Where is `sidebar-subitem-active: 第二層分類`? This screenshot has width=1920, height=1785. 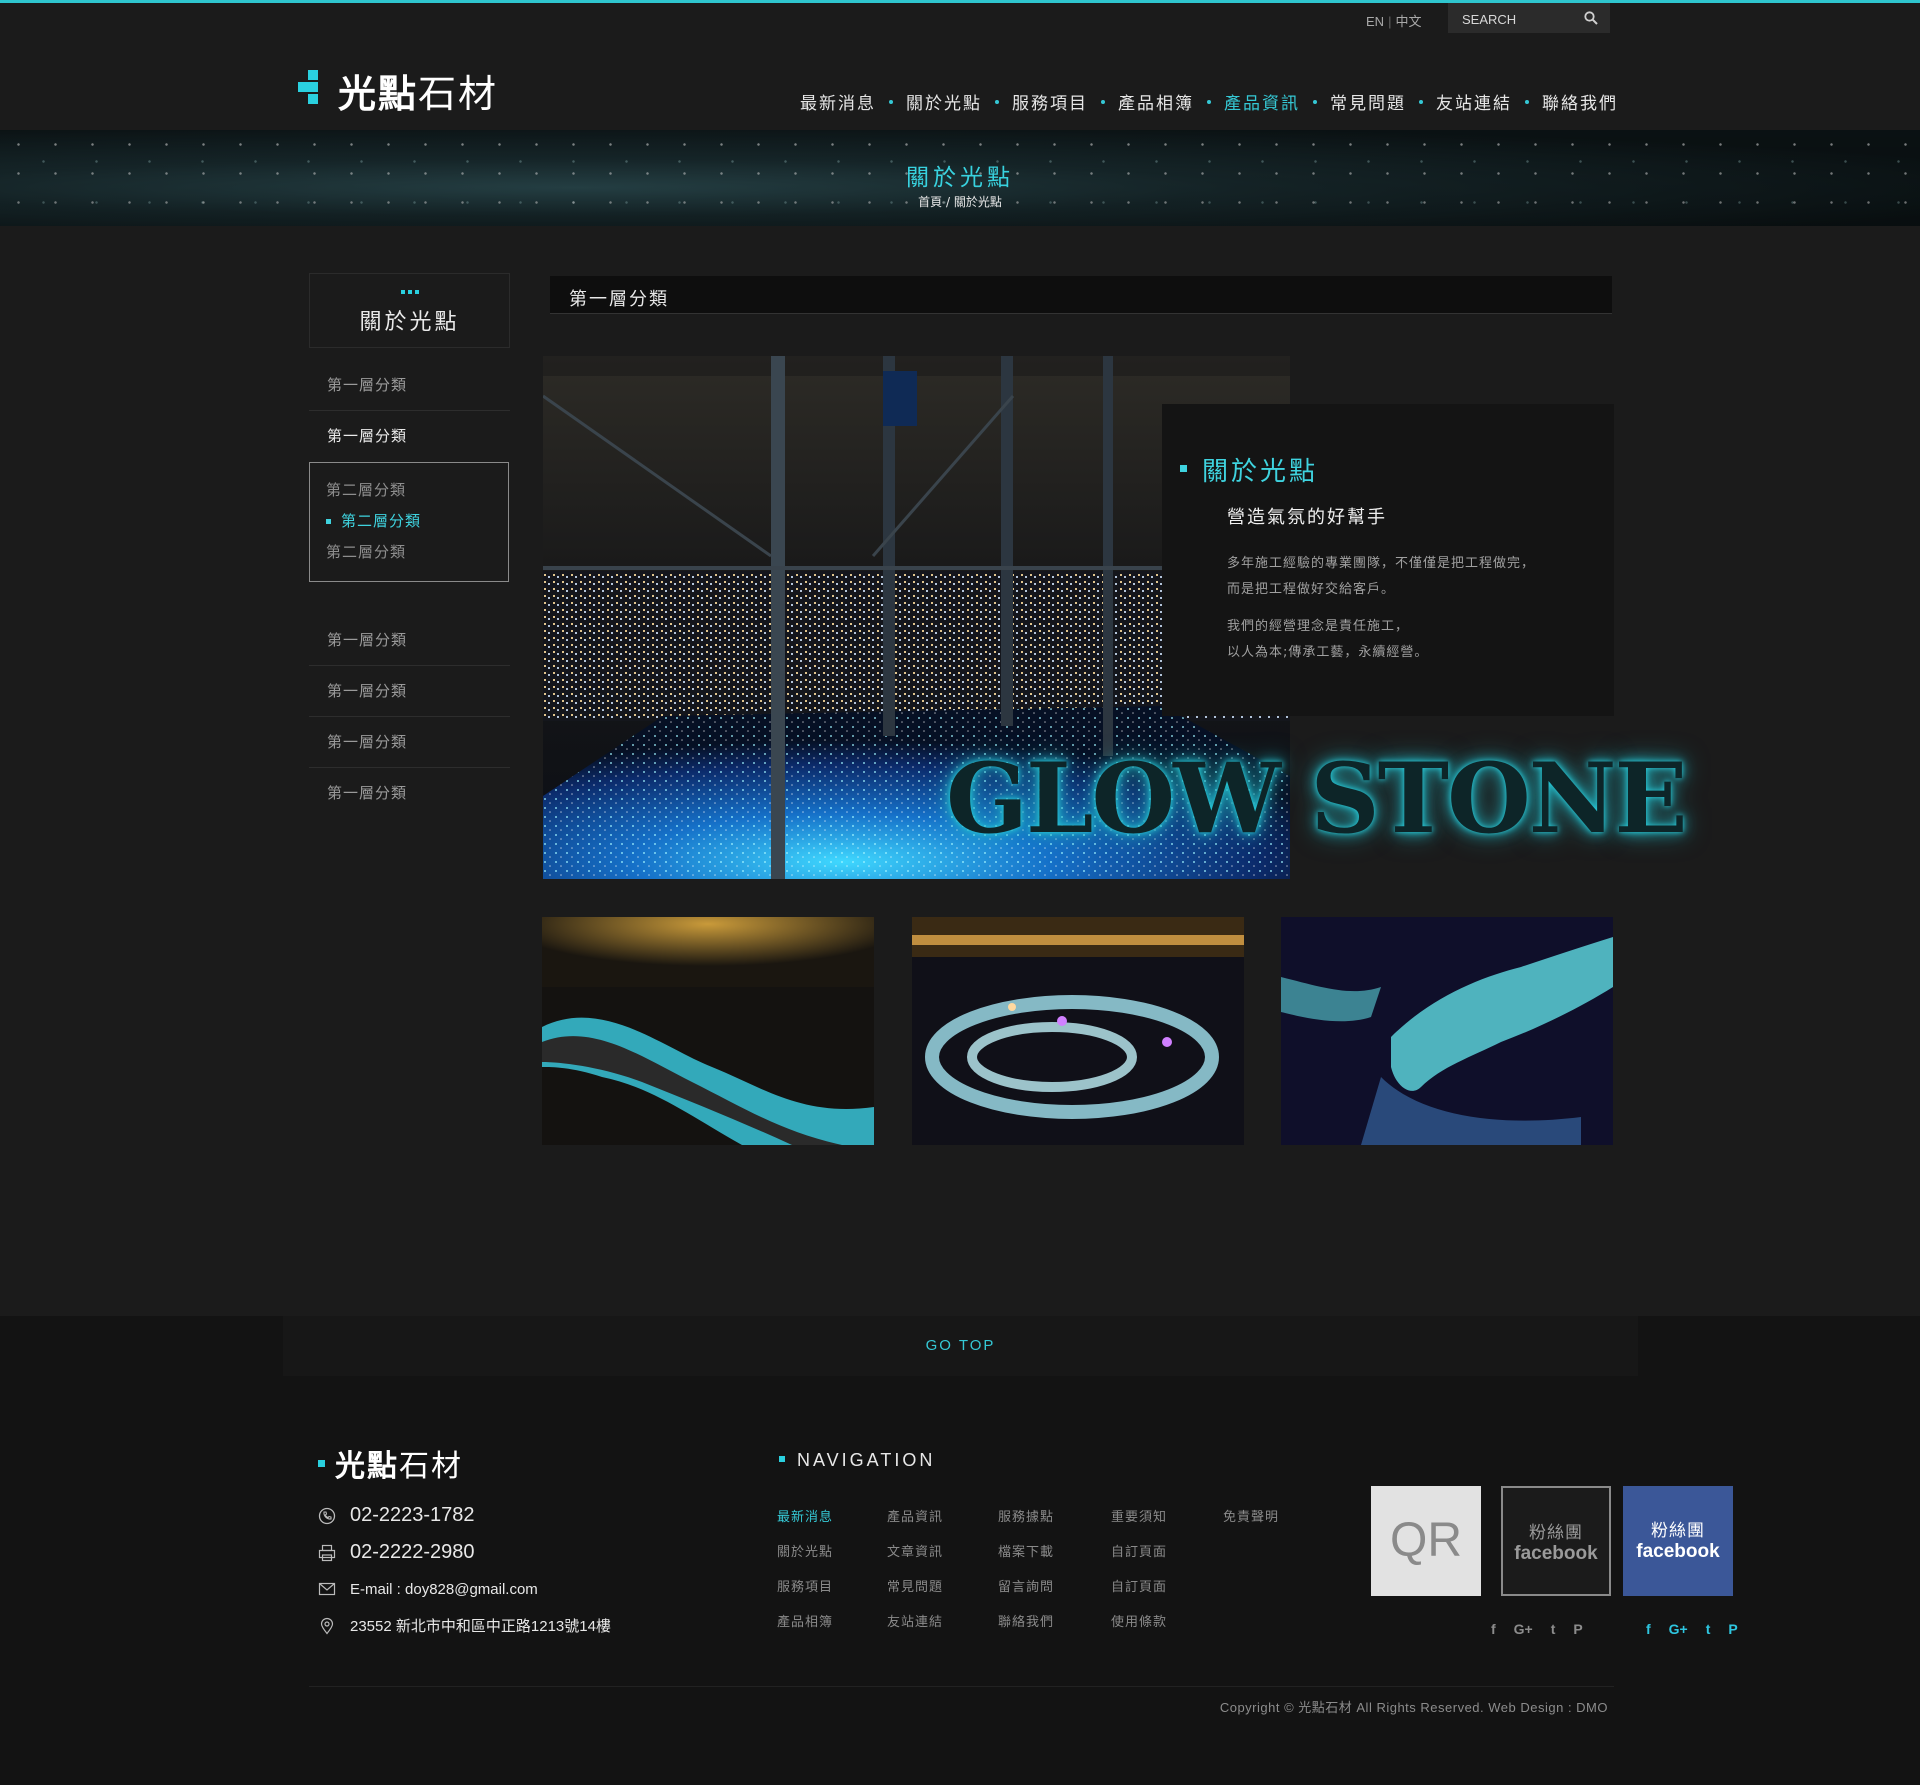
sidebar-subitem-active: 第二層分類 is located at coordinates (417, 521).